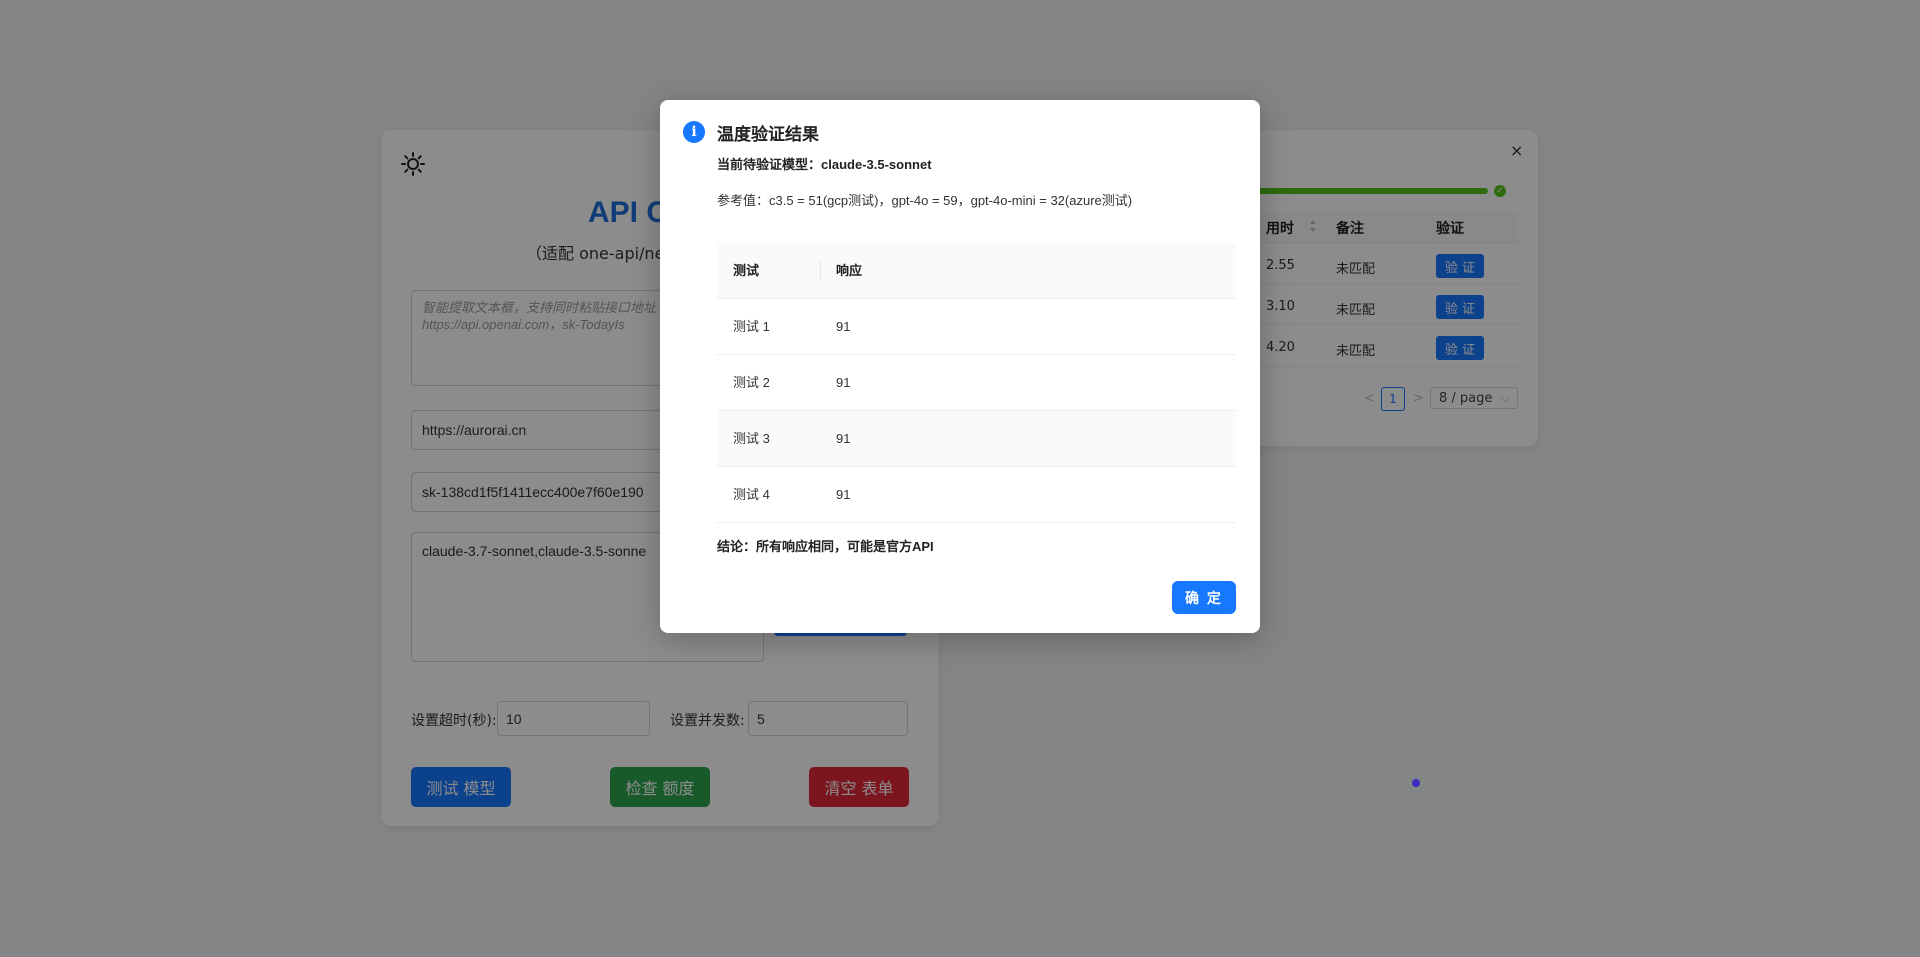 This screenshot has width=1920, height=957. Describe the element at coordinates (751, 494) in the screenshot. I see `test-cell: 测试 4` at that location.